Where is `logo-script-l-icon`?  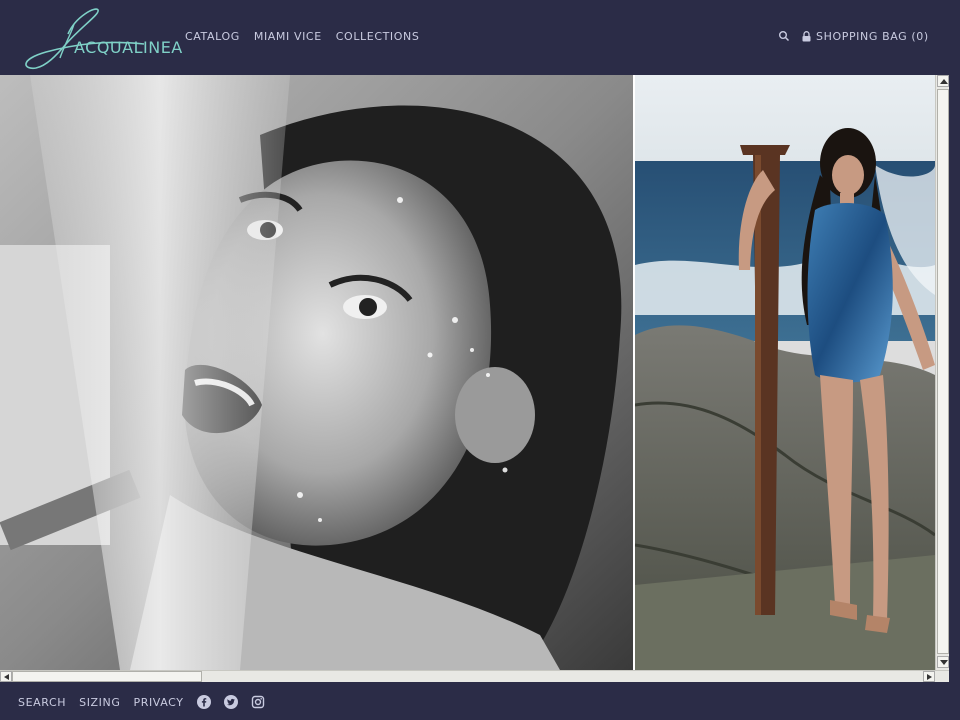
logo-script-l-icon is located at coordinates (85, 39).